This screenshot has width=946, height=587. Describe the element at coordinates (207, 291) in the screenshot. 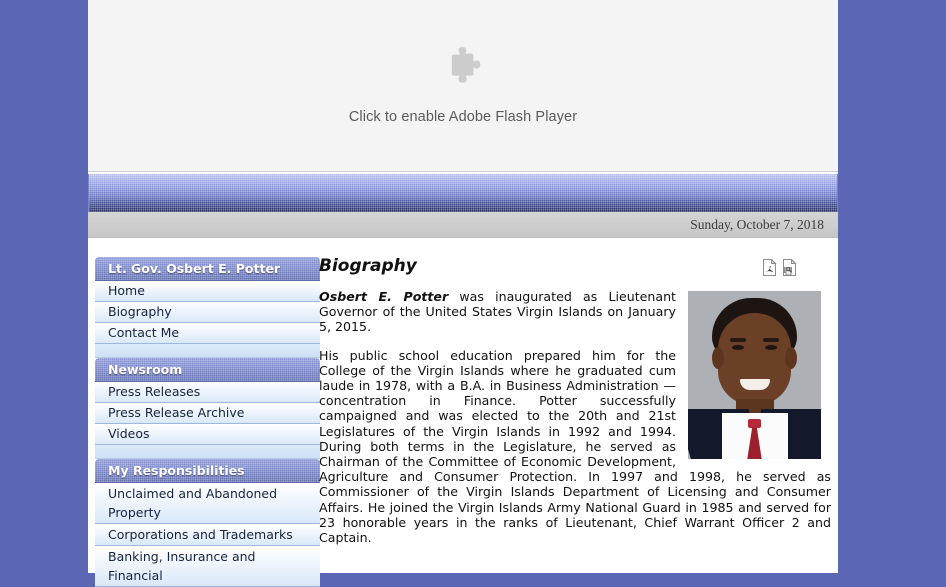

I see `sidebar-item-home: Home` at that location.